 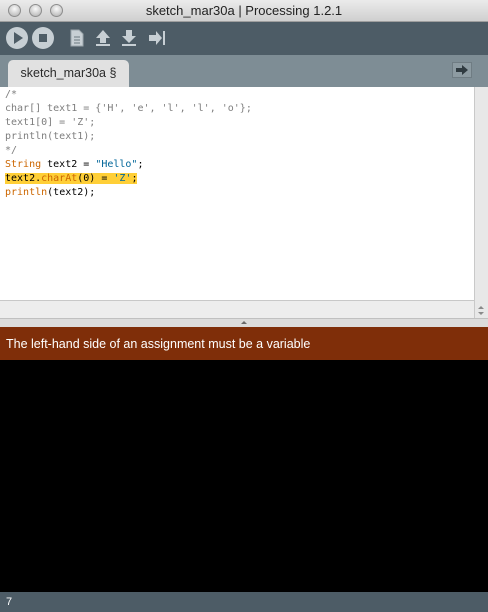 What do you see at coordinates (238, 165) in the screenshot?
I see `code-line: String text2 = "Hello";` at bounding box center [238, 165].